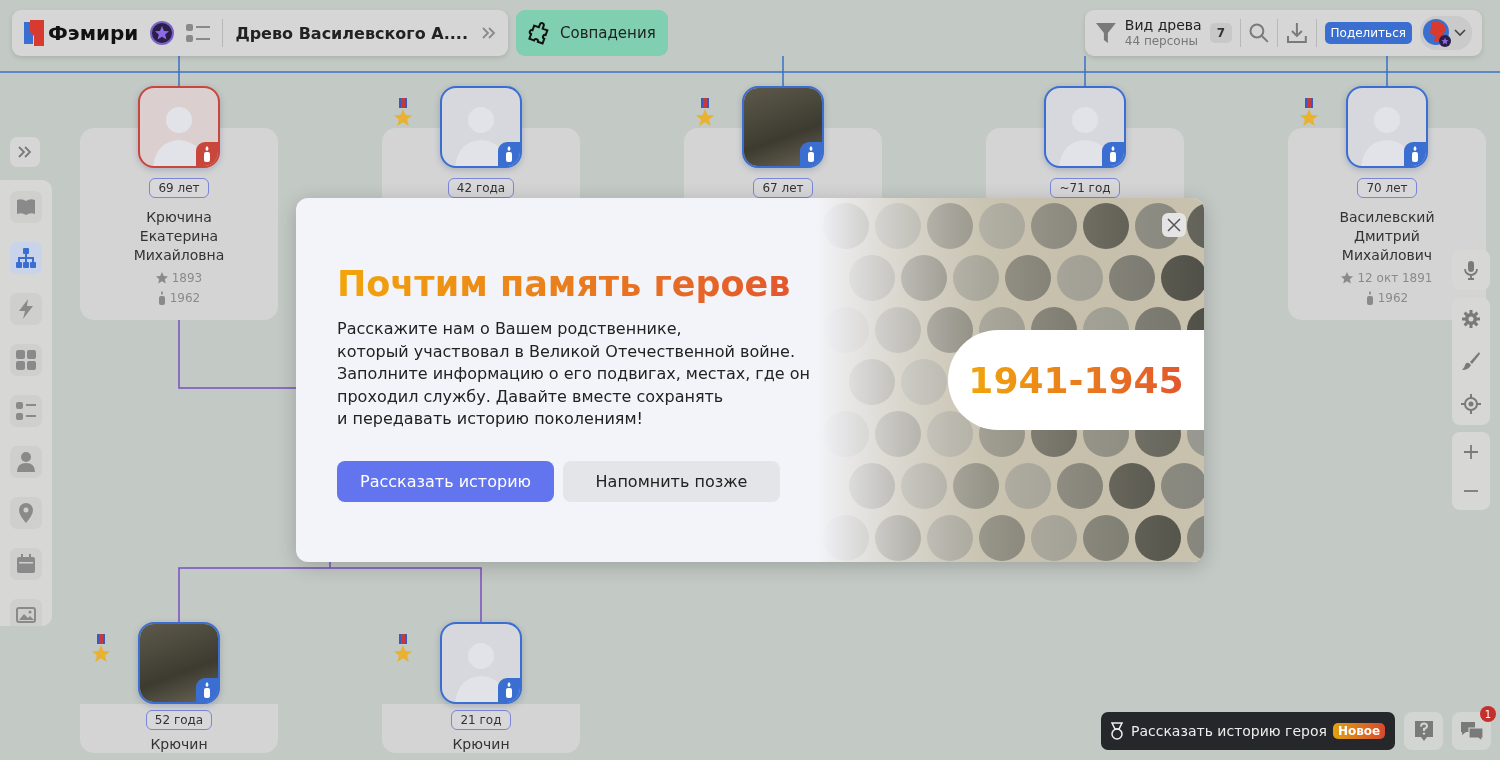  I want to click on remind-later-button: Напомнить позже, so click(671, 481).